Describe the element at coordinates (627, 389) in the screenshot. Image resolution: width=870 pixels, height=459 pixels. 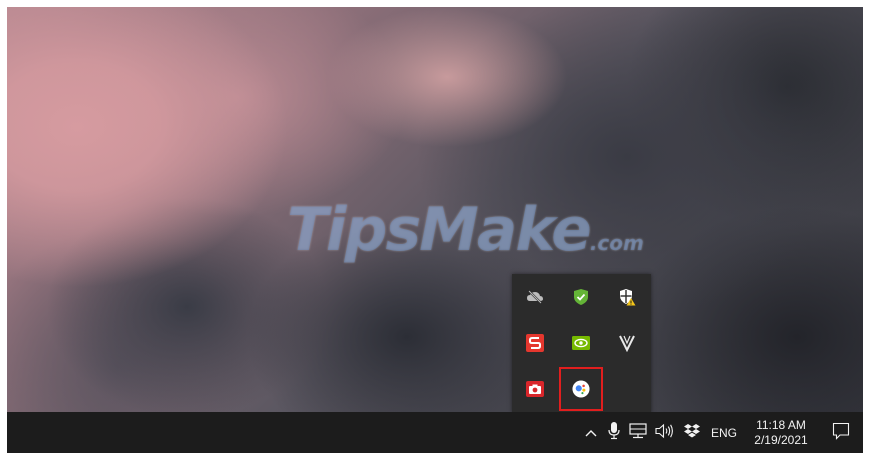
I see `tray-cell-empty` at that location.